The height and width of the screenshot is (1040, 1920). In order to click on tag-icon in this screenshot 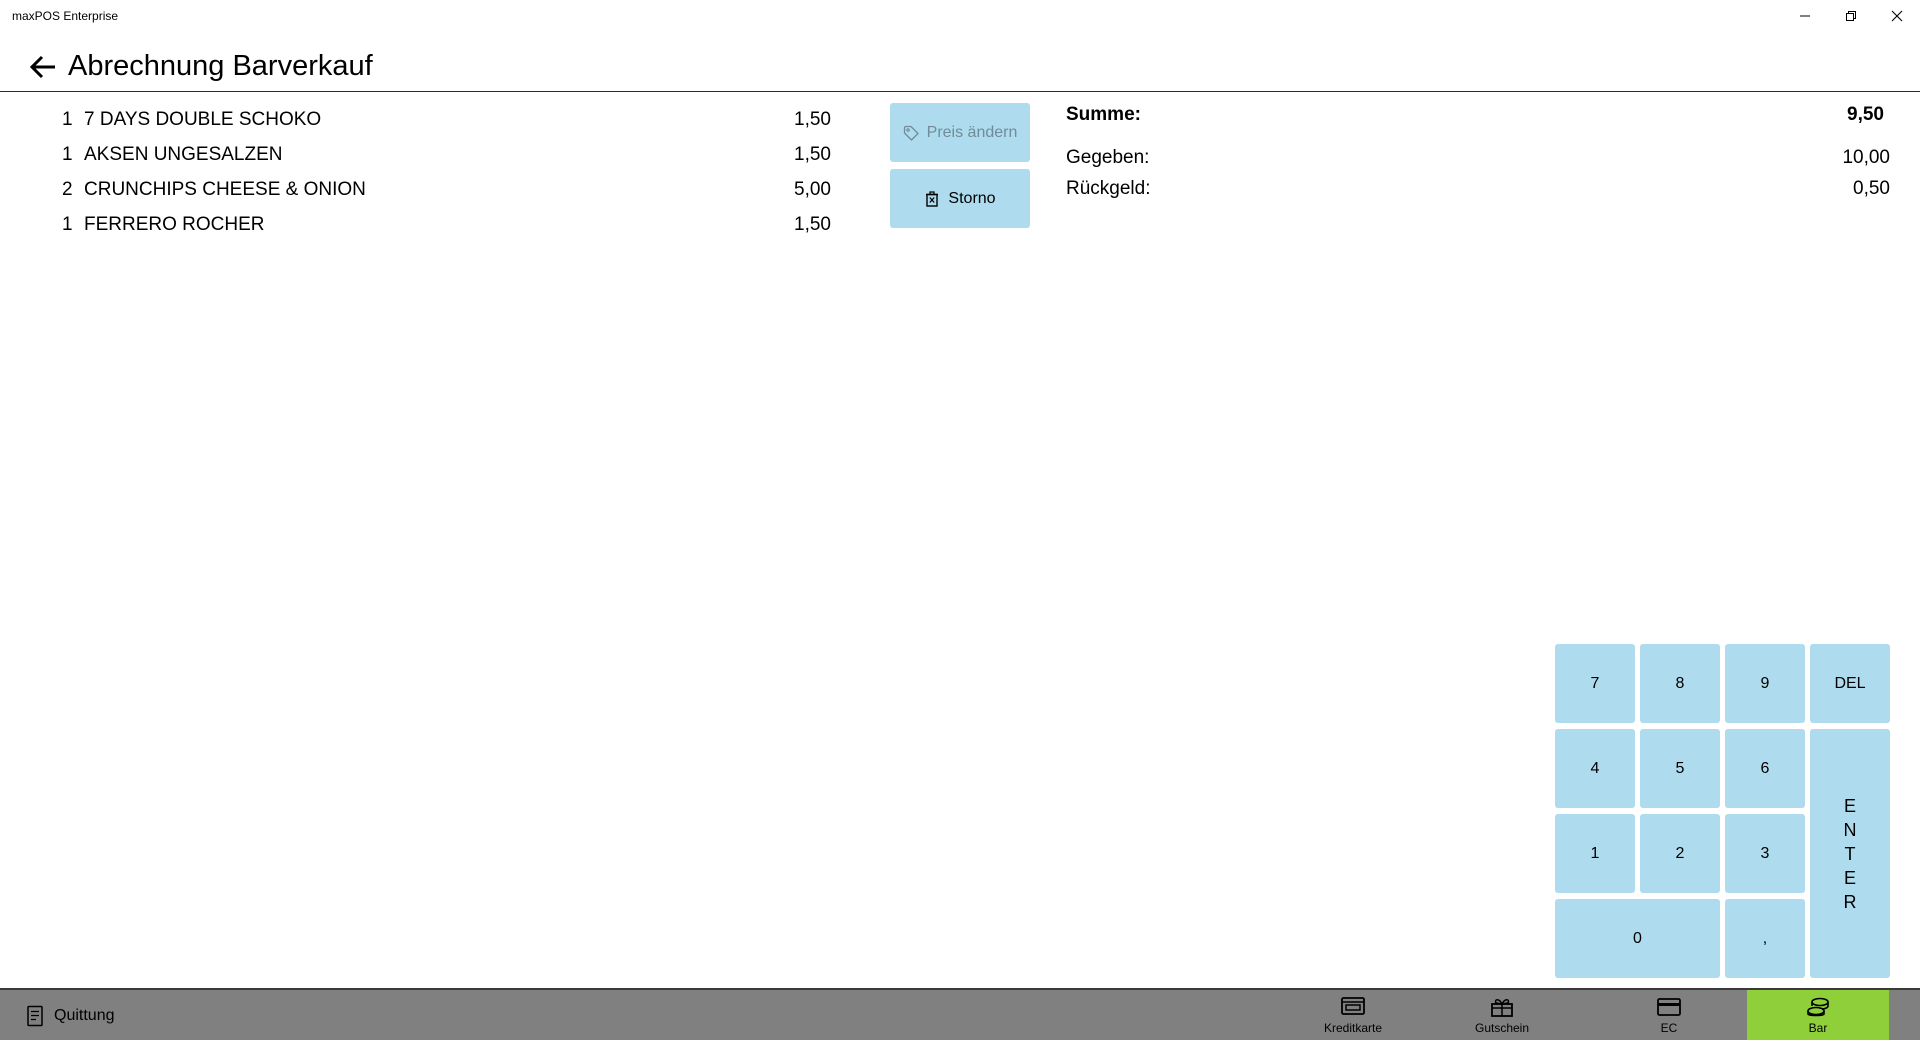, I will do `click(911, 133)`.